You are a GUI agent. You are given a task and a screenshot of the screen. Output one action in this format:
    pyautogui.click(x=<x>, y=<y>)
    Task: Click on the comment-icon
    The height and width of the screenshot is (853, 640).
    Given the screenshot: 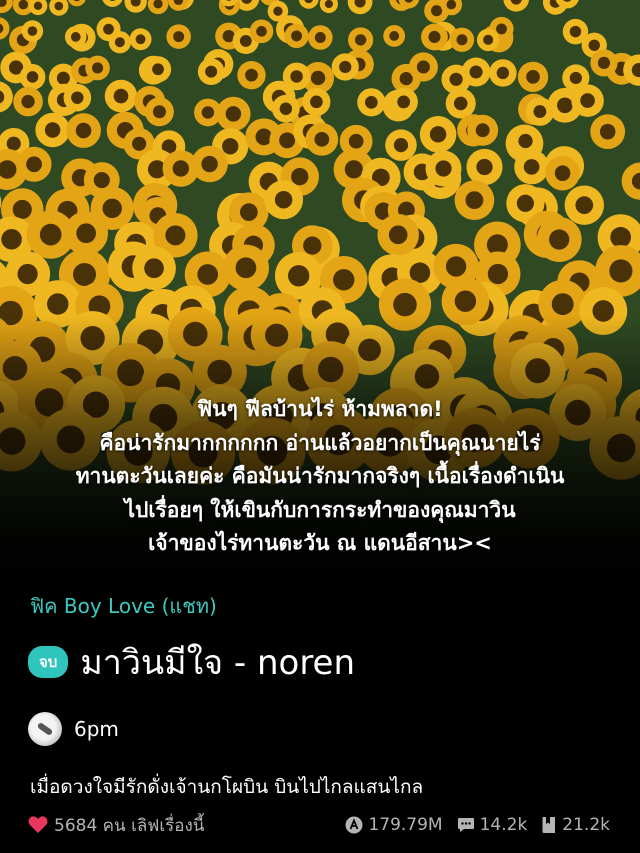 What is the action you would take?
    pyautogui.click(x=465, y=825)
    